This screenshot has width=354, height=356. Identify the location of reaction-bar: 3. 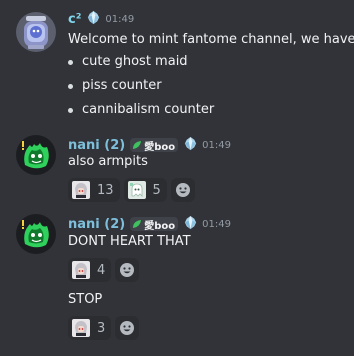
(104, 328).